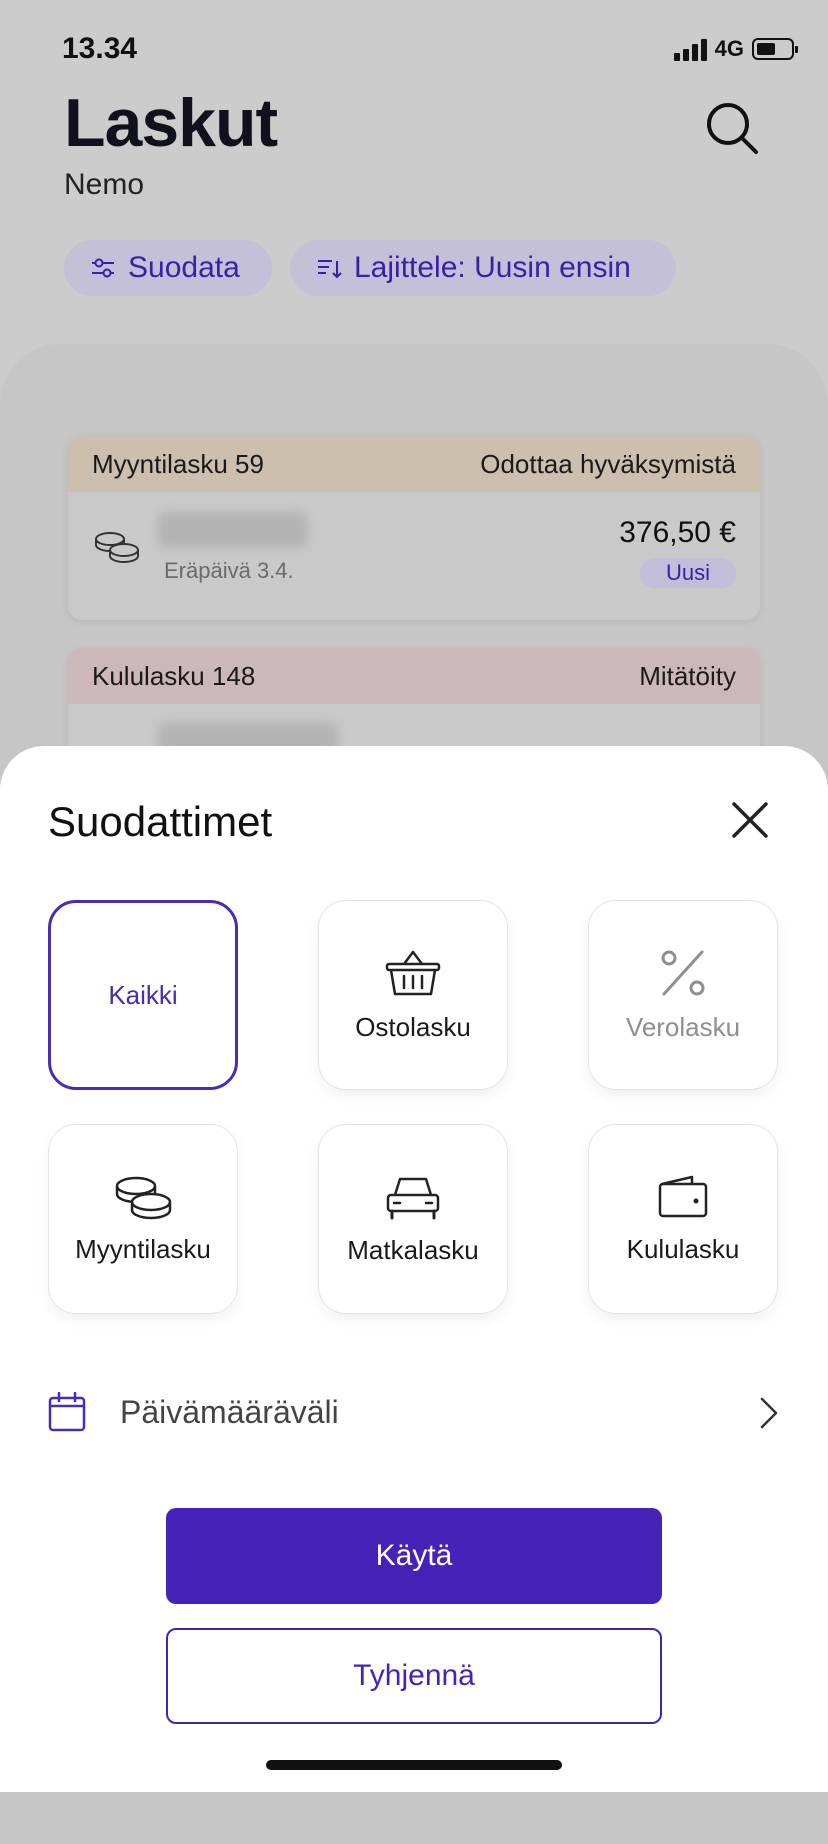 The height and width of the screenshot is (1844, 828). I want to click on search-icon, so click(732, 128).